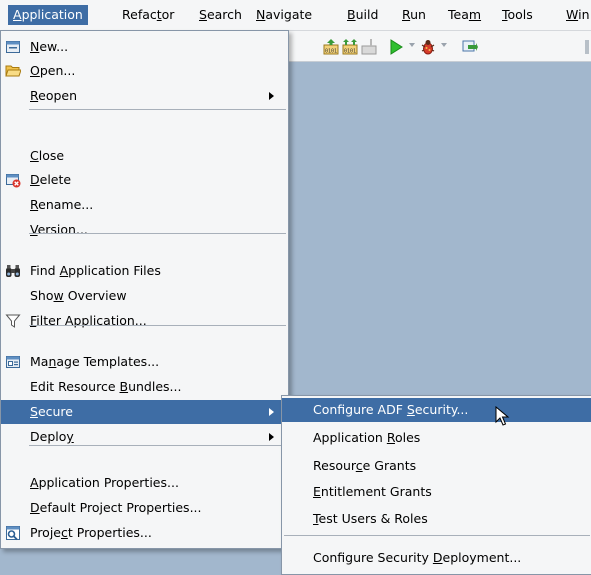 Image resolution: width=591 pixels, height=575 pixels. Describe the element at coordinates (54, 95) in the screenshot. I see `menu-item-label: Reopen` at that location.